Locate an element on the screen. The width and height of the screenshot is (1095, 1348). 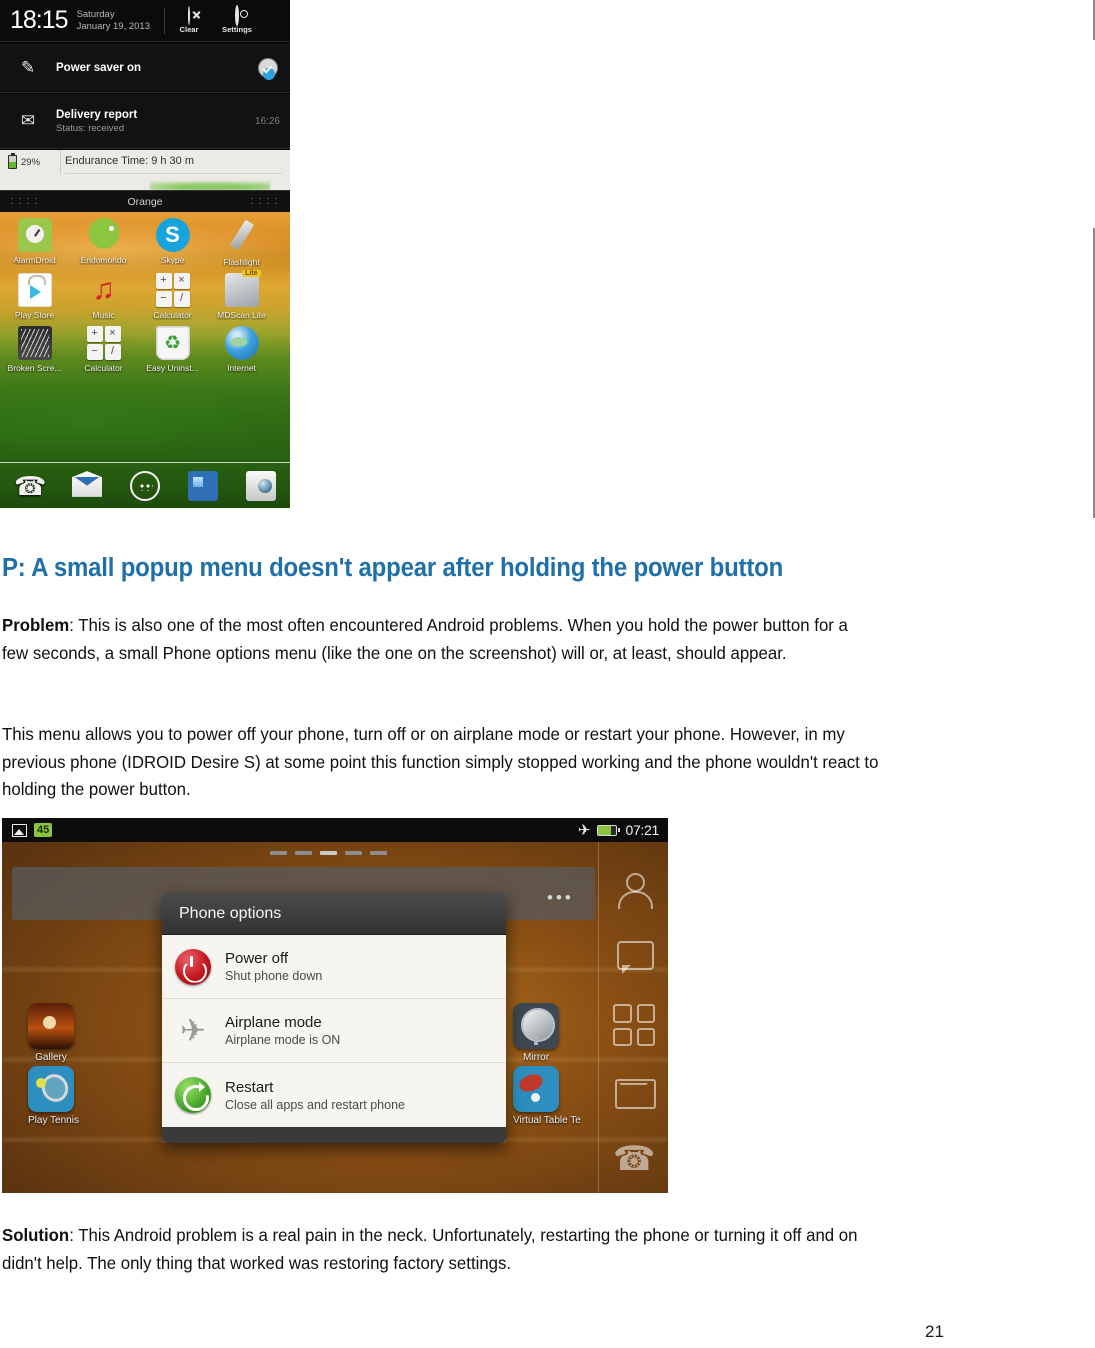
app-icon-virtual-table-tennis: Virtual Table Te is located at coordinates (547, 1096).